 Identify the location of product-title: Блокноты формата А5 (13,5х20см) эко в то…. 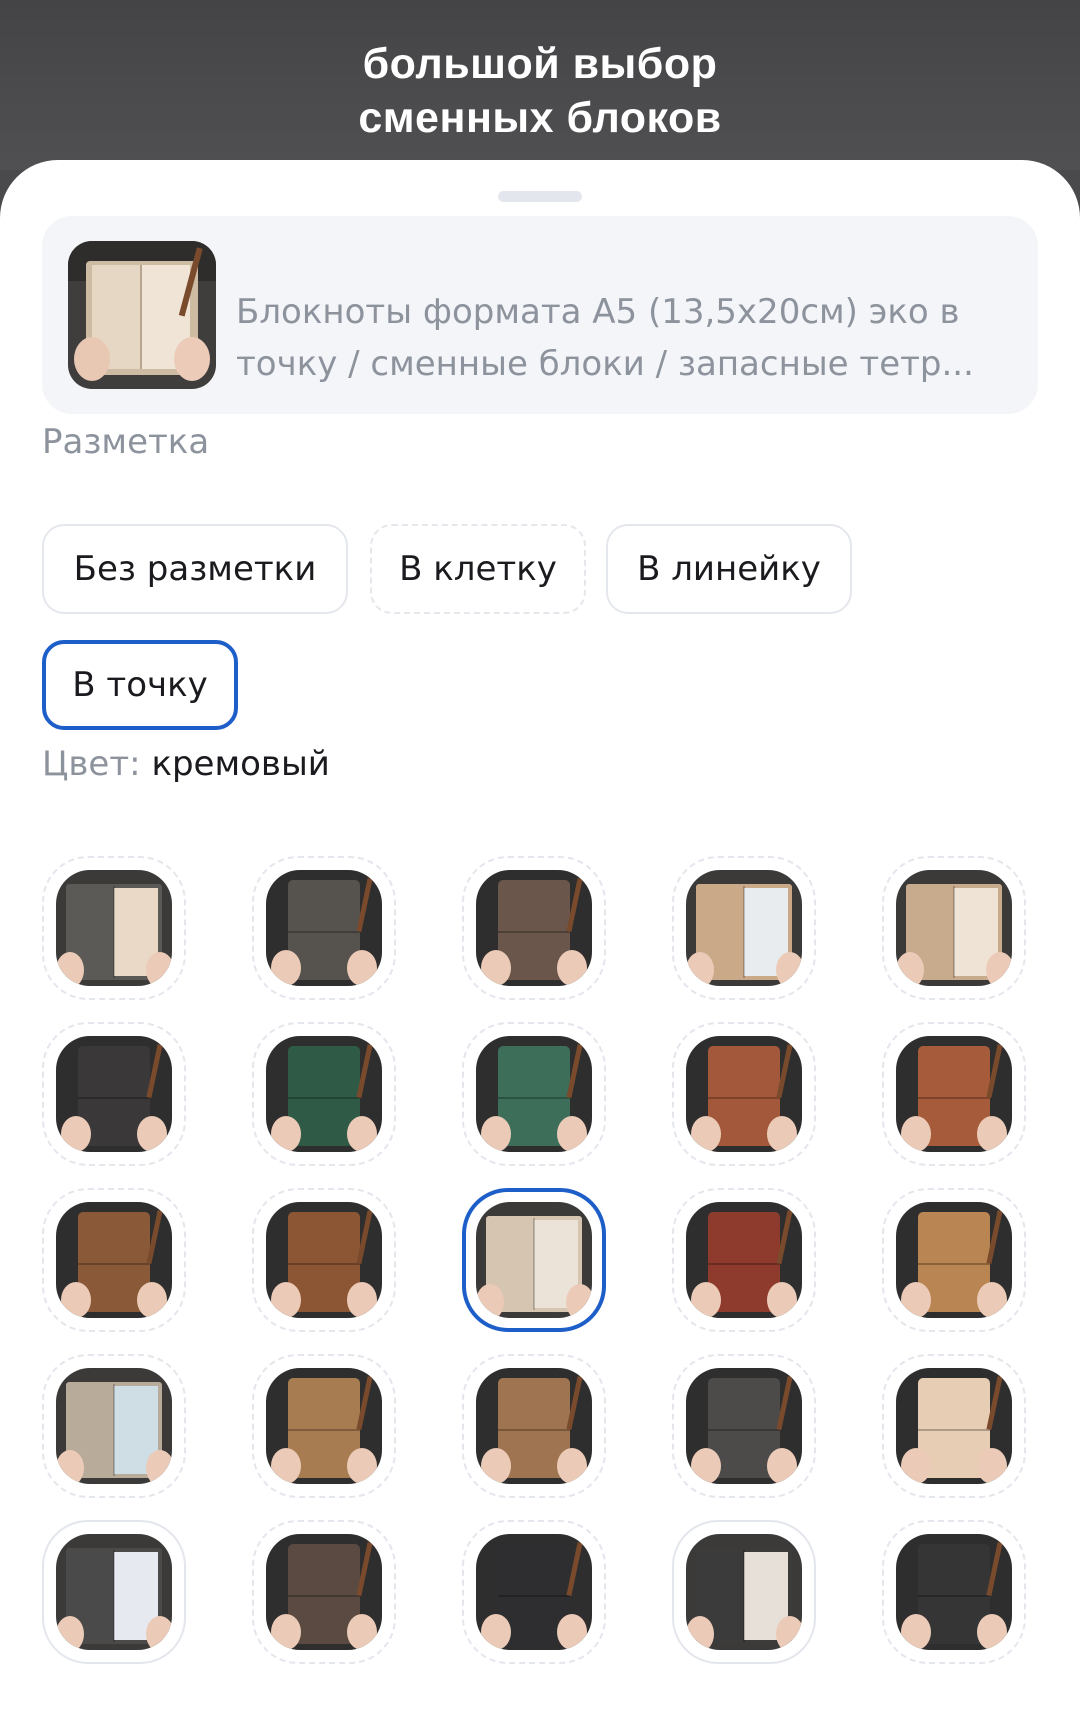
(626, 338).